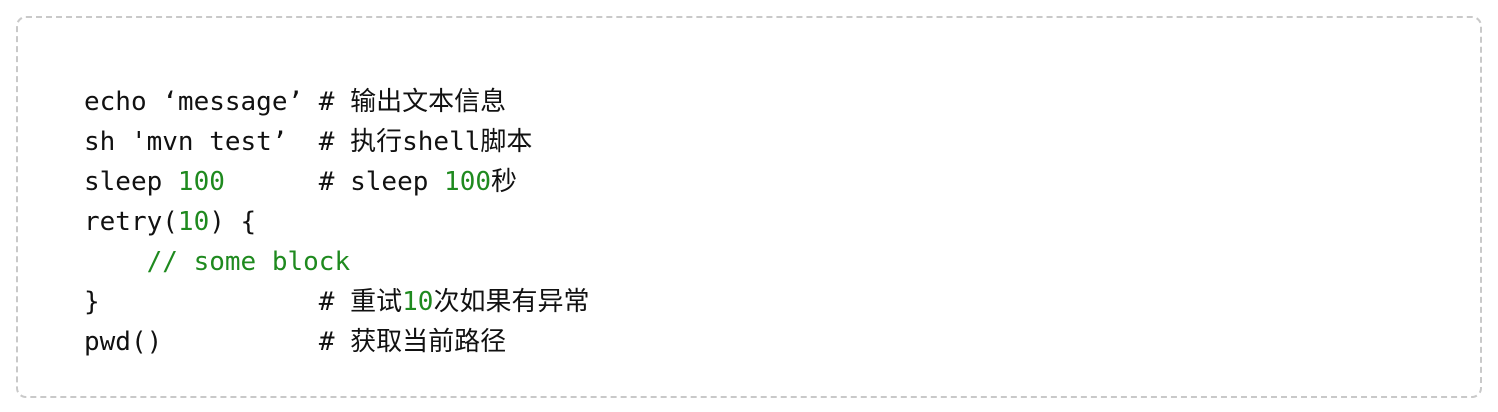 The height and width of the screenshot is (412, 1498). I want to click on pwd-comment: # 获取当前路径, so click(334, 342).